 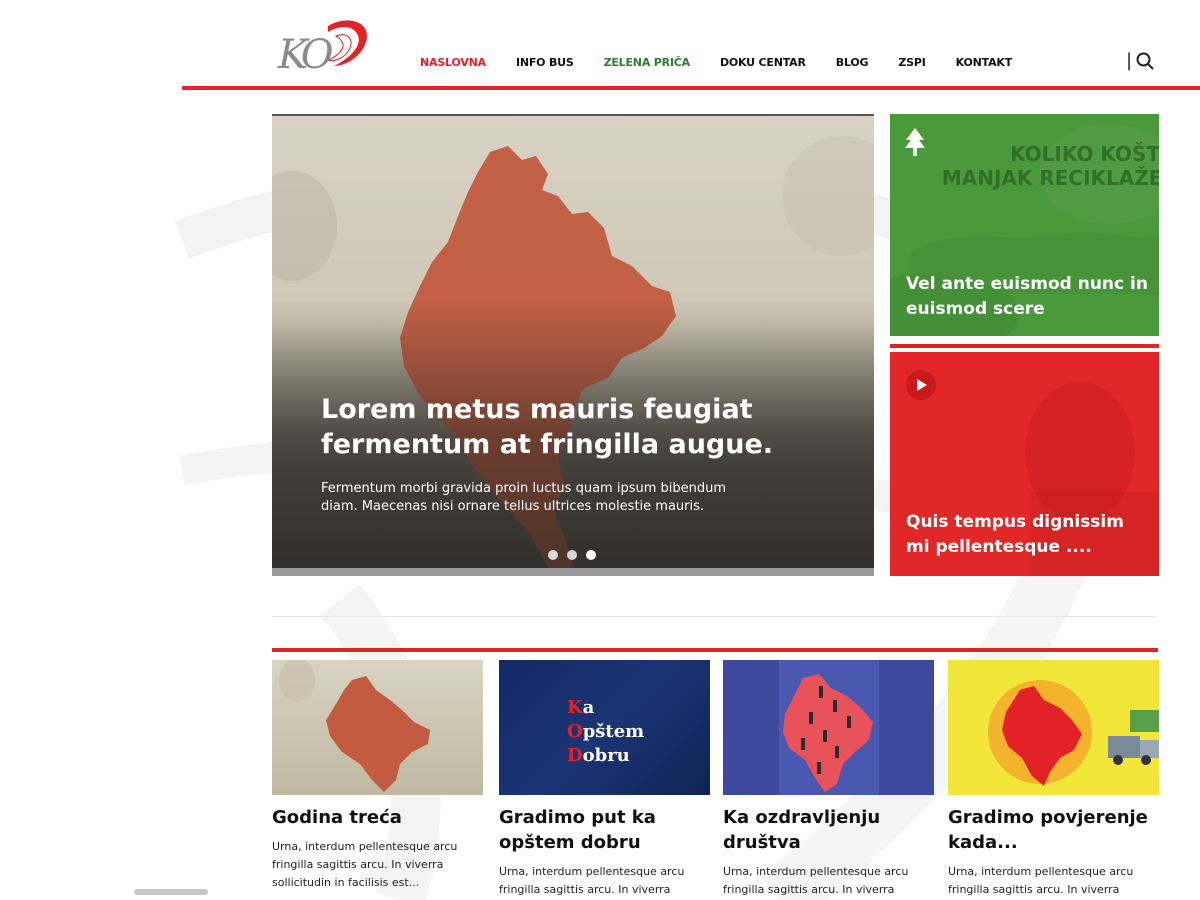 What do you see at coordinates (763, 62) in the screenshot?
I see `nav-doku-centar: DOKU CENTAR` at bounding box center [763, 62].